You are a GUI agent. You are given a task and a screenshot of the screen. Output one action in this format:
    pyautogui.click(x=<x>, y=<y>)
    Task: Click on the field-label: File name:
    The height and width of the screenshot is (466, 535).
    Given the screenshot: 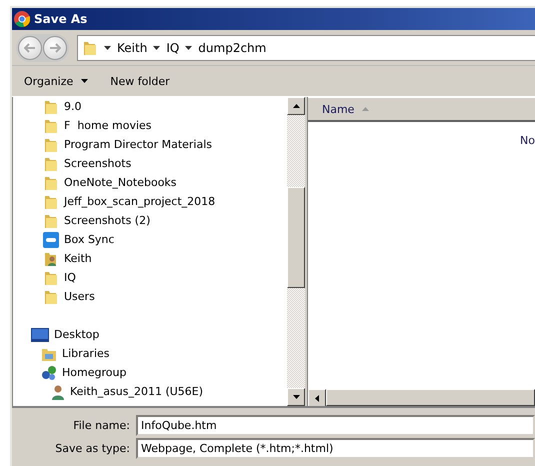 What is the action you would take?
    pyautogui.click(x=101, y=426)
    